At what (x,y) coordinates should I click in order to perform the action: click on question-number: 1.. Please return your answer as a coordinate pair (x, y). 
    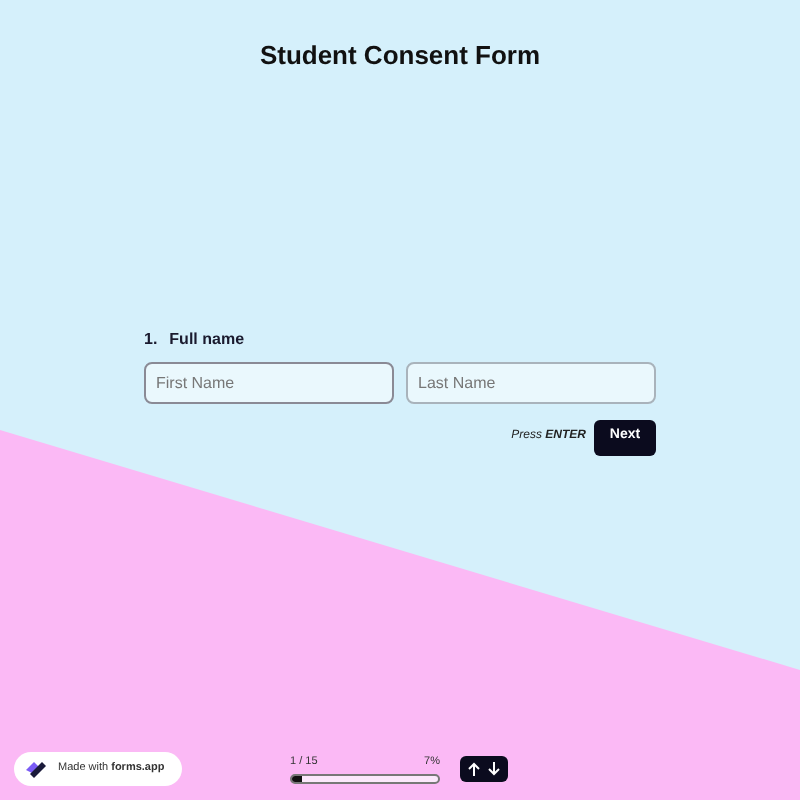
    Looking at the image, I should click on (151, 339).